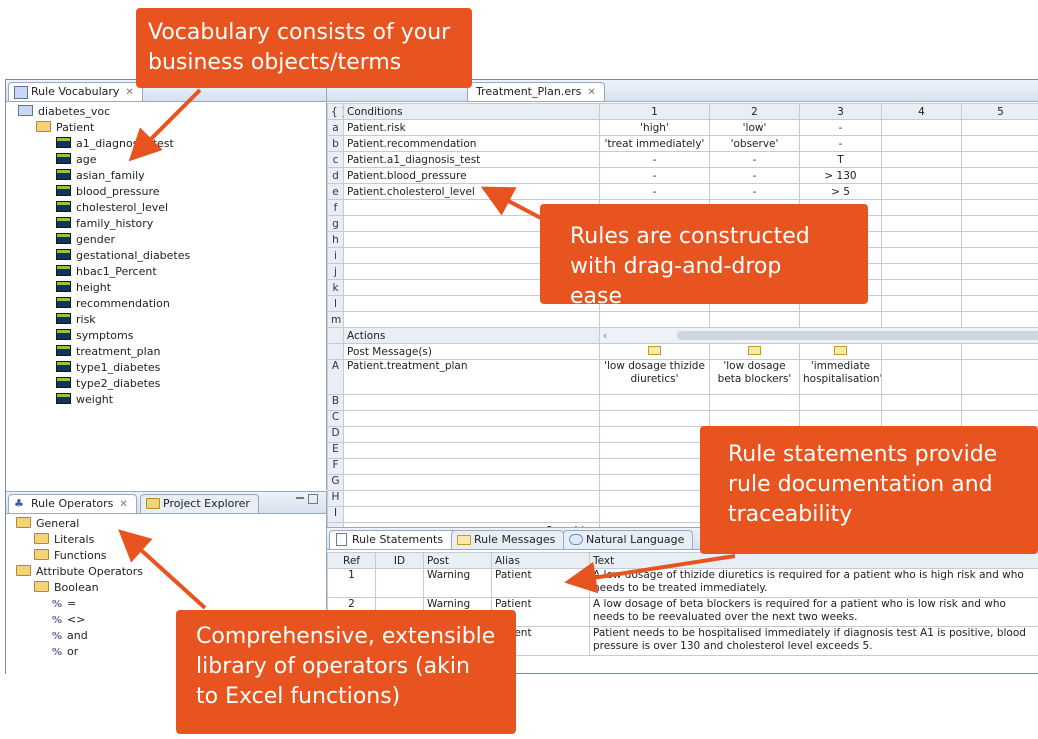  I want to click on minimize-icon, so click(300, 498).